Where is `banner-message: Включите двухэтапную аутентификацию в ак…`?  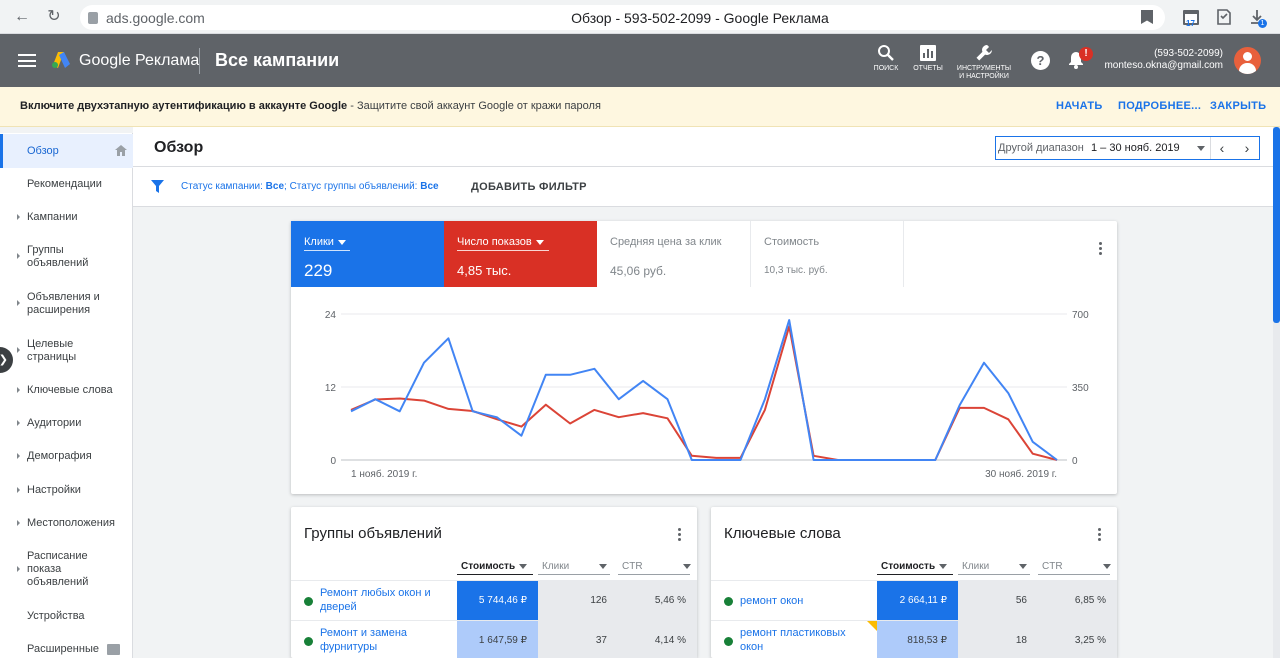 banner-message: Включите двухэтапную аутентификацию в ак… is located at coordinates (310, 106).